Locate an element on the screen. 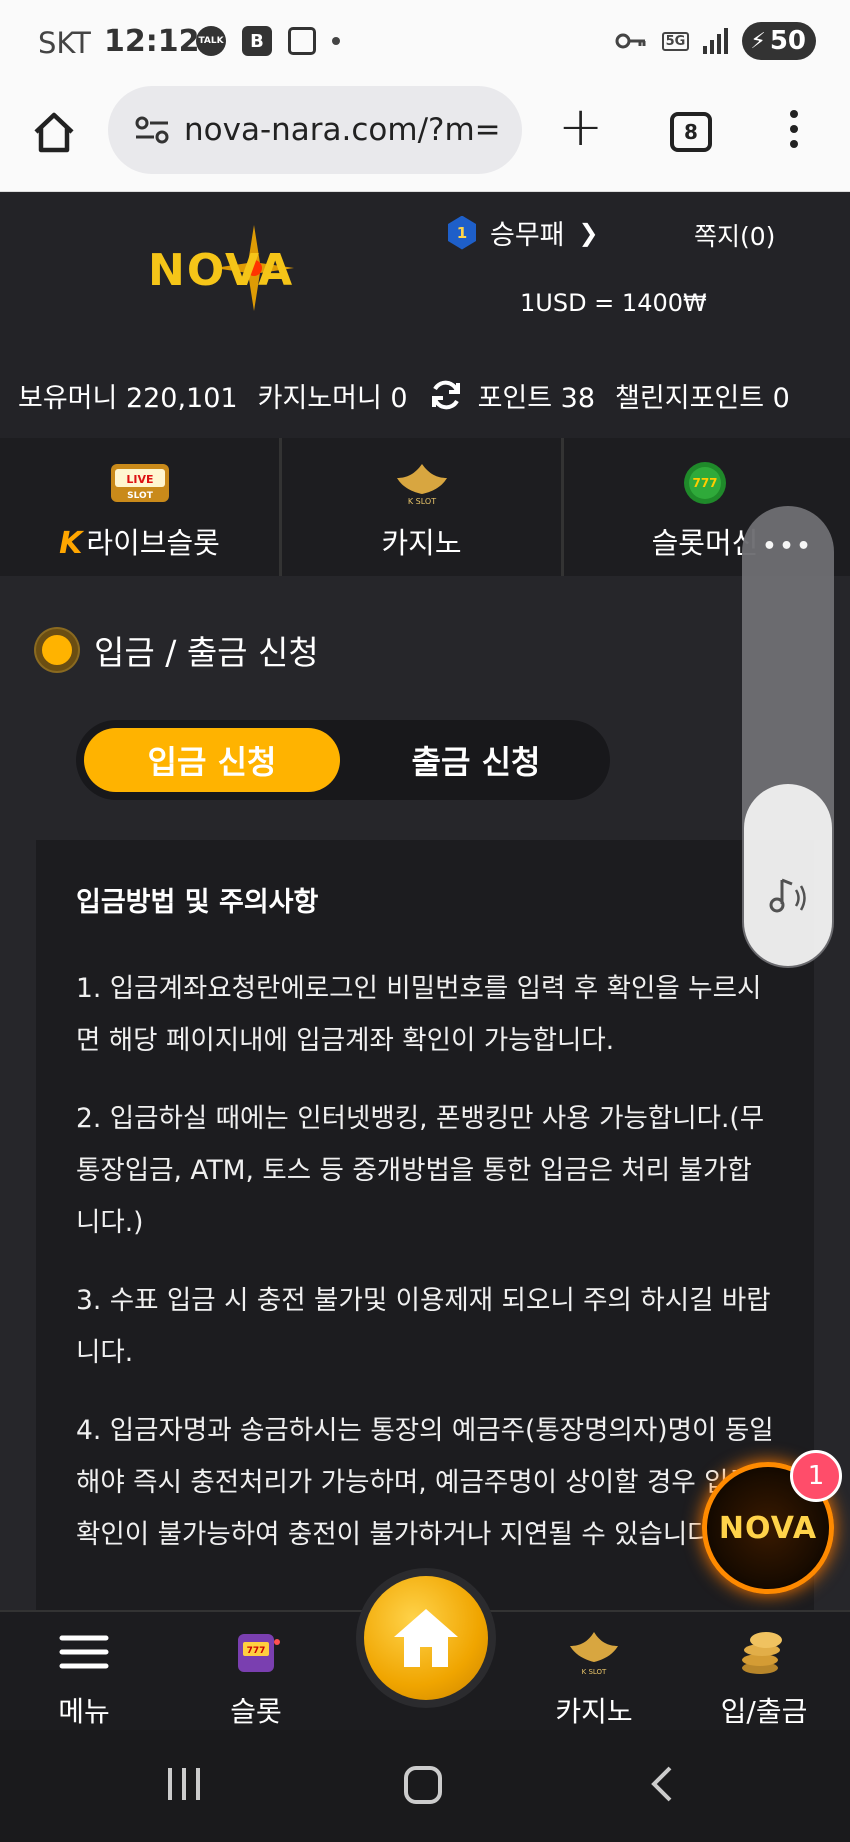  clock: 12:12 is located at coordinates (152, 41).